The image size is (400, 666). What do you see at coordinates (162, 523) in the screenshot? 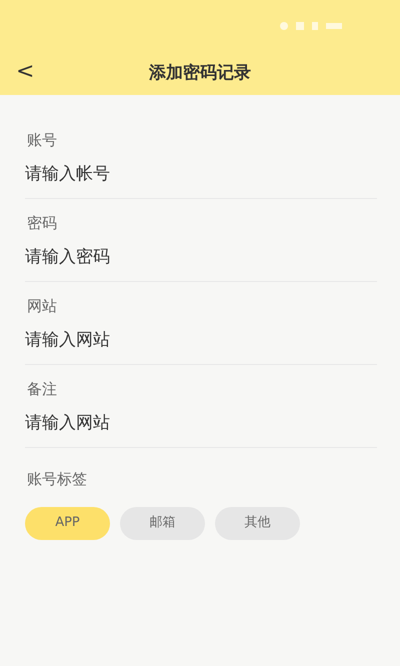
I see `tag-chip: 邮箱` at bounding box center [162, 523].